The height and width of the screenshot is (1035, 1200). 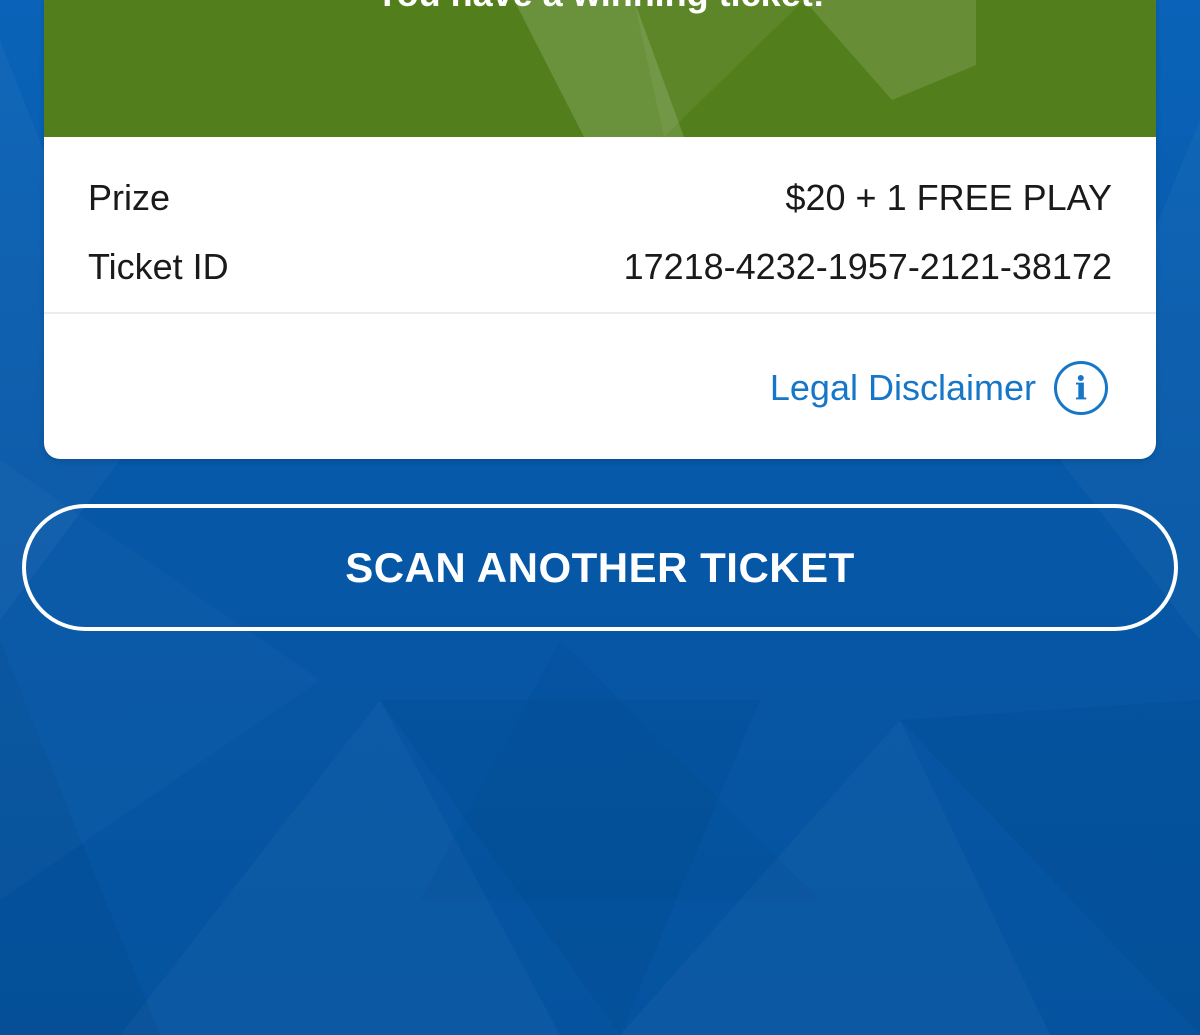 I want to click on scan-button-label: SCAN ANOTHER TICKET, so click(x=600, y=567).